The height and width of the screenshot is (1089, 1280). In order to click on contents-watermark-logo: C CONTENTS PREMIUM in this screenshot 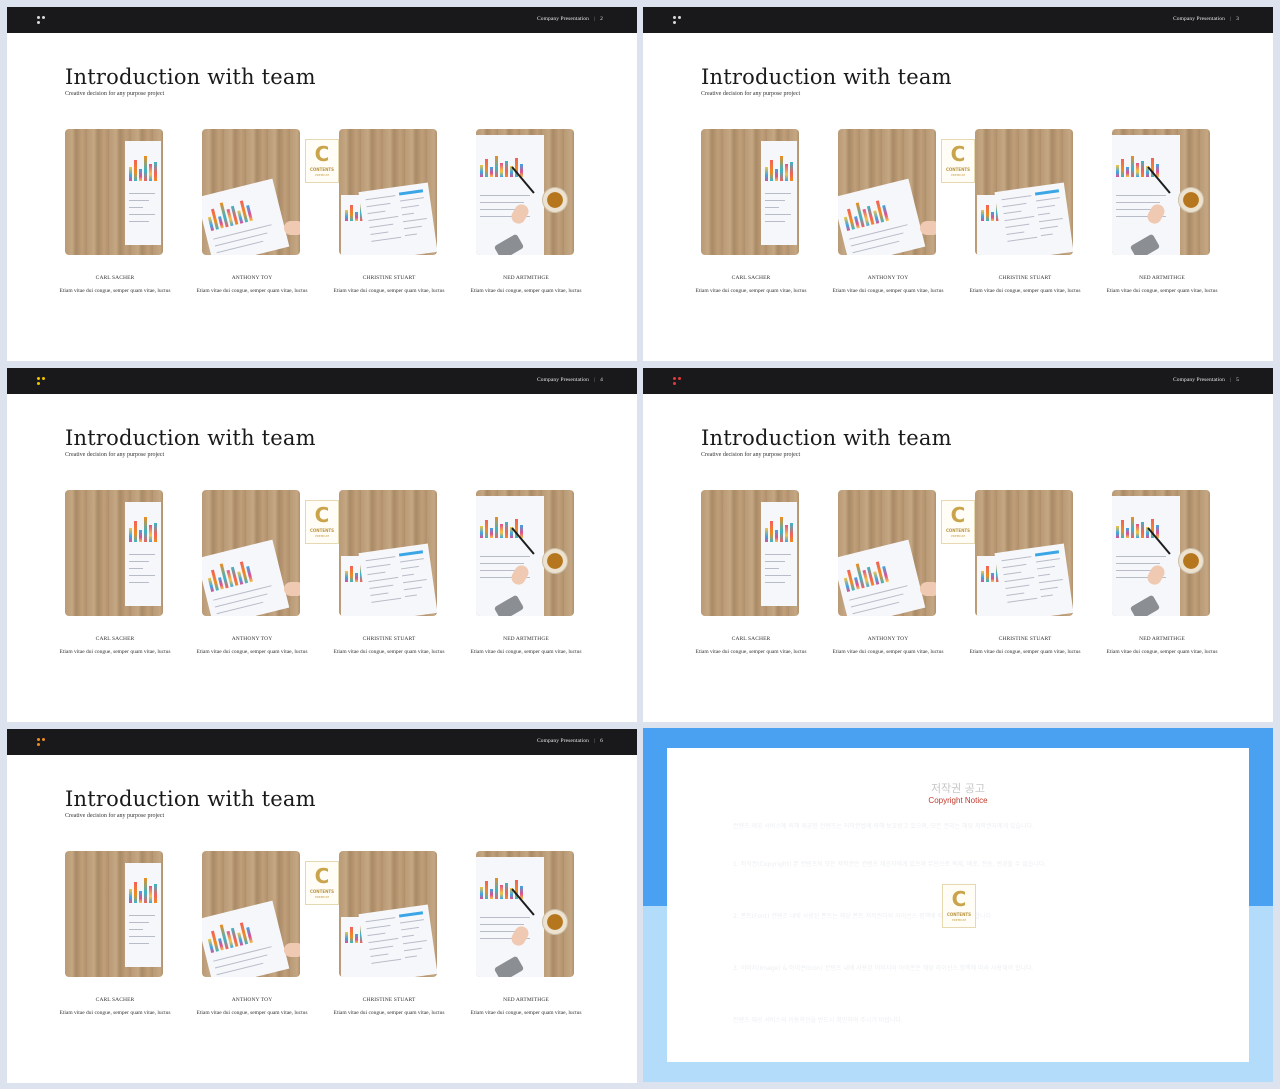, I will do `click(958, 522)`.